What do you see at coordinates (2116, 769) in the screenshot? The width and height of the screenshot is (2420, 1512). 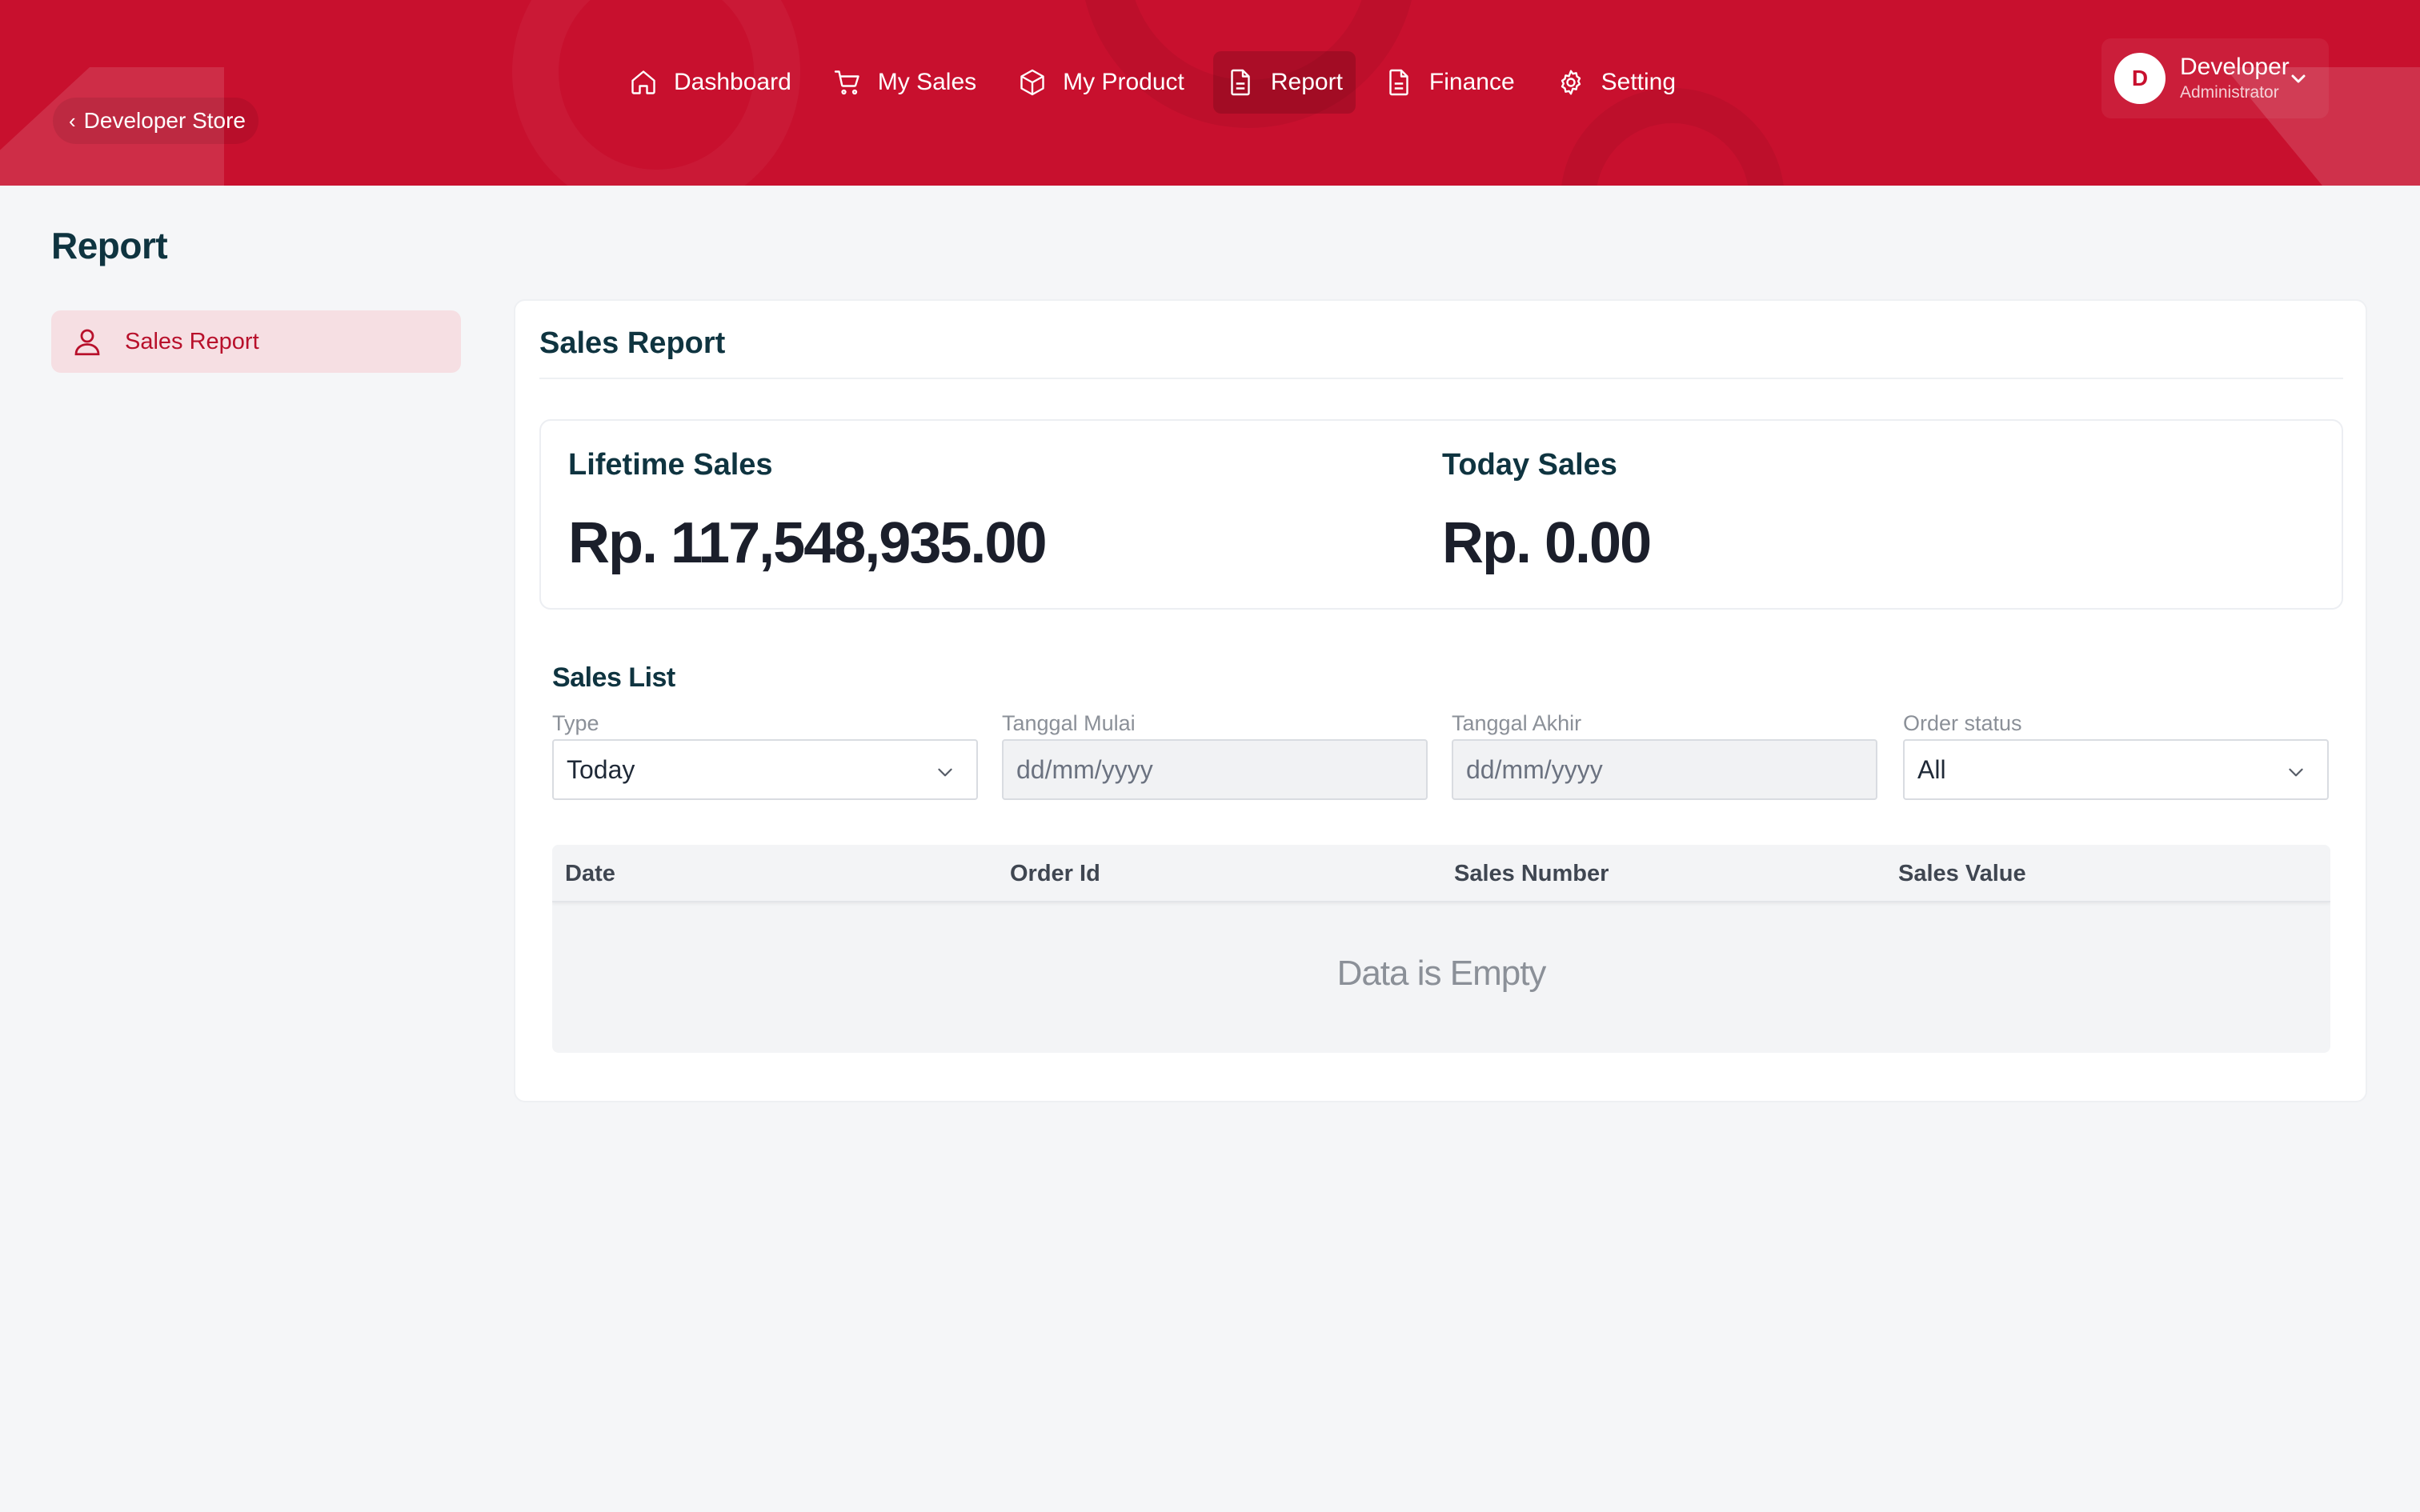 I see `order-status-select: All` at bounding box center [2116, 769].